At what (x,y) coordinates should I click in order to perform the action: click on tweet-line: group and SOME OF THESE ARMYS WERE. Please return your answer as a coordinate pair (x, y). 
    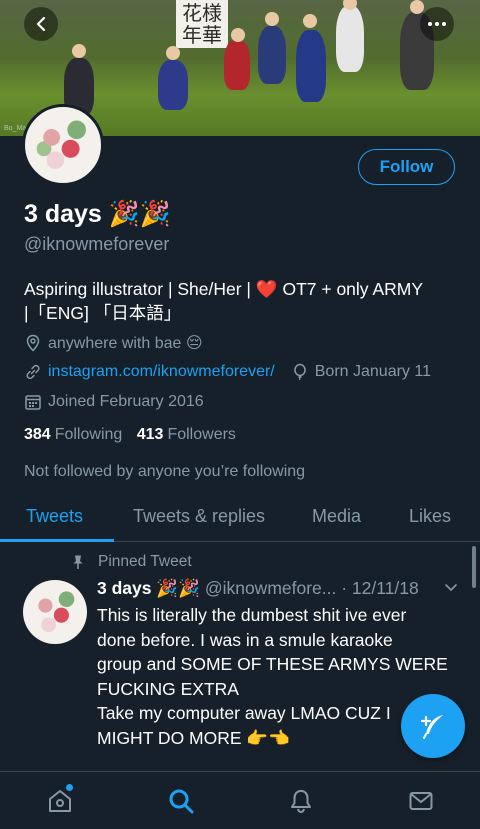
    Looking at the image, I should click on (272, 664).